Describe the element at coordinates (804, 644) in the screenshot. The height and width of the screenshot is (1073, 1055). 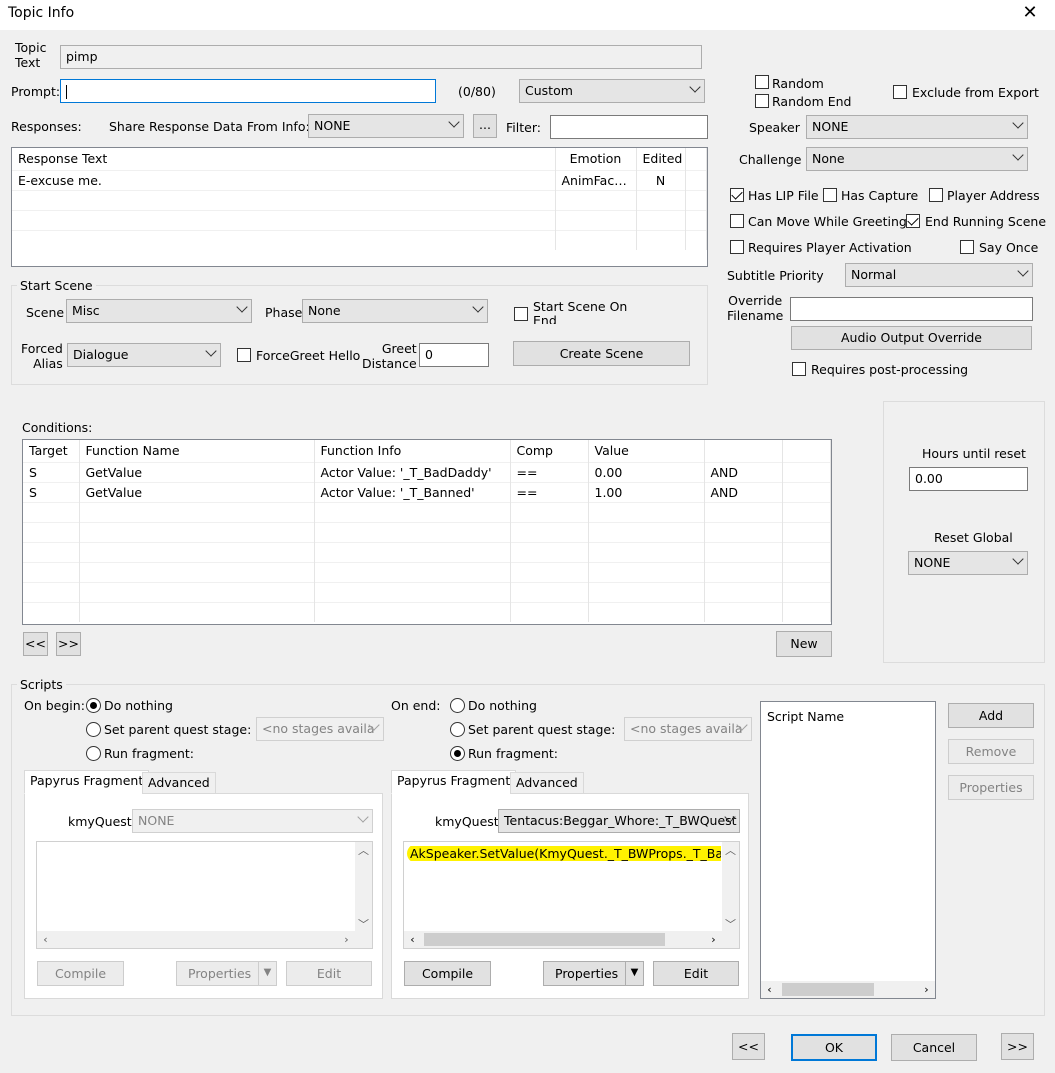
I see `new-condition-button: New` at that location.